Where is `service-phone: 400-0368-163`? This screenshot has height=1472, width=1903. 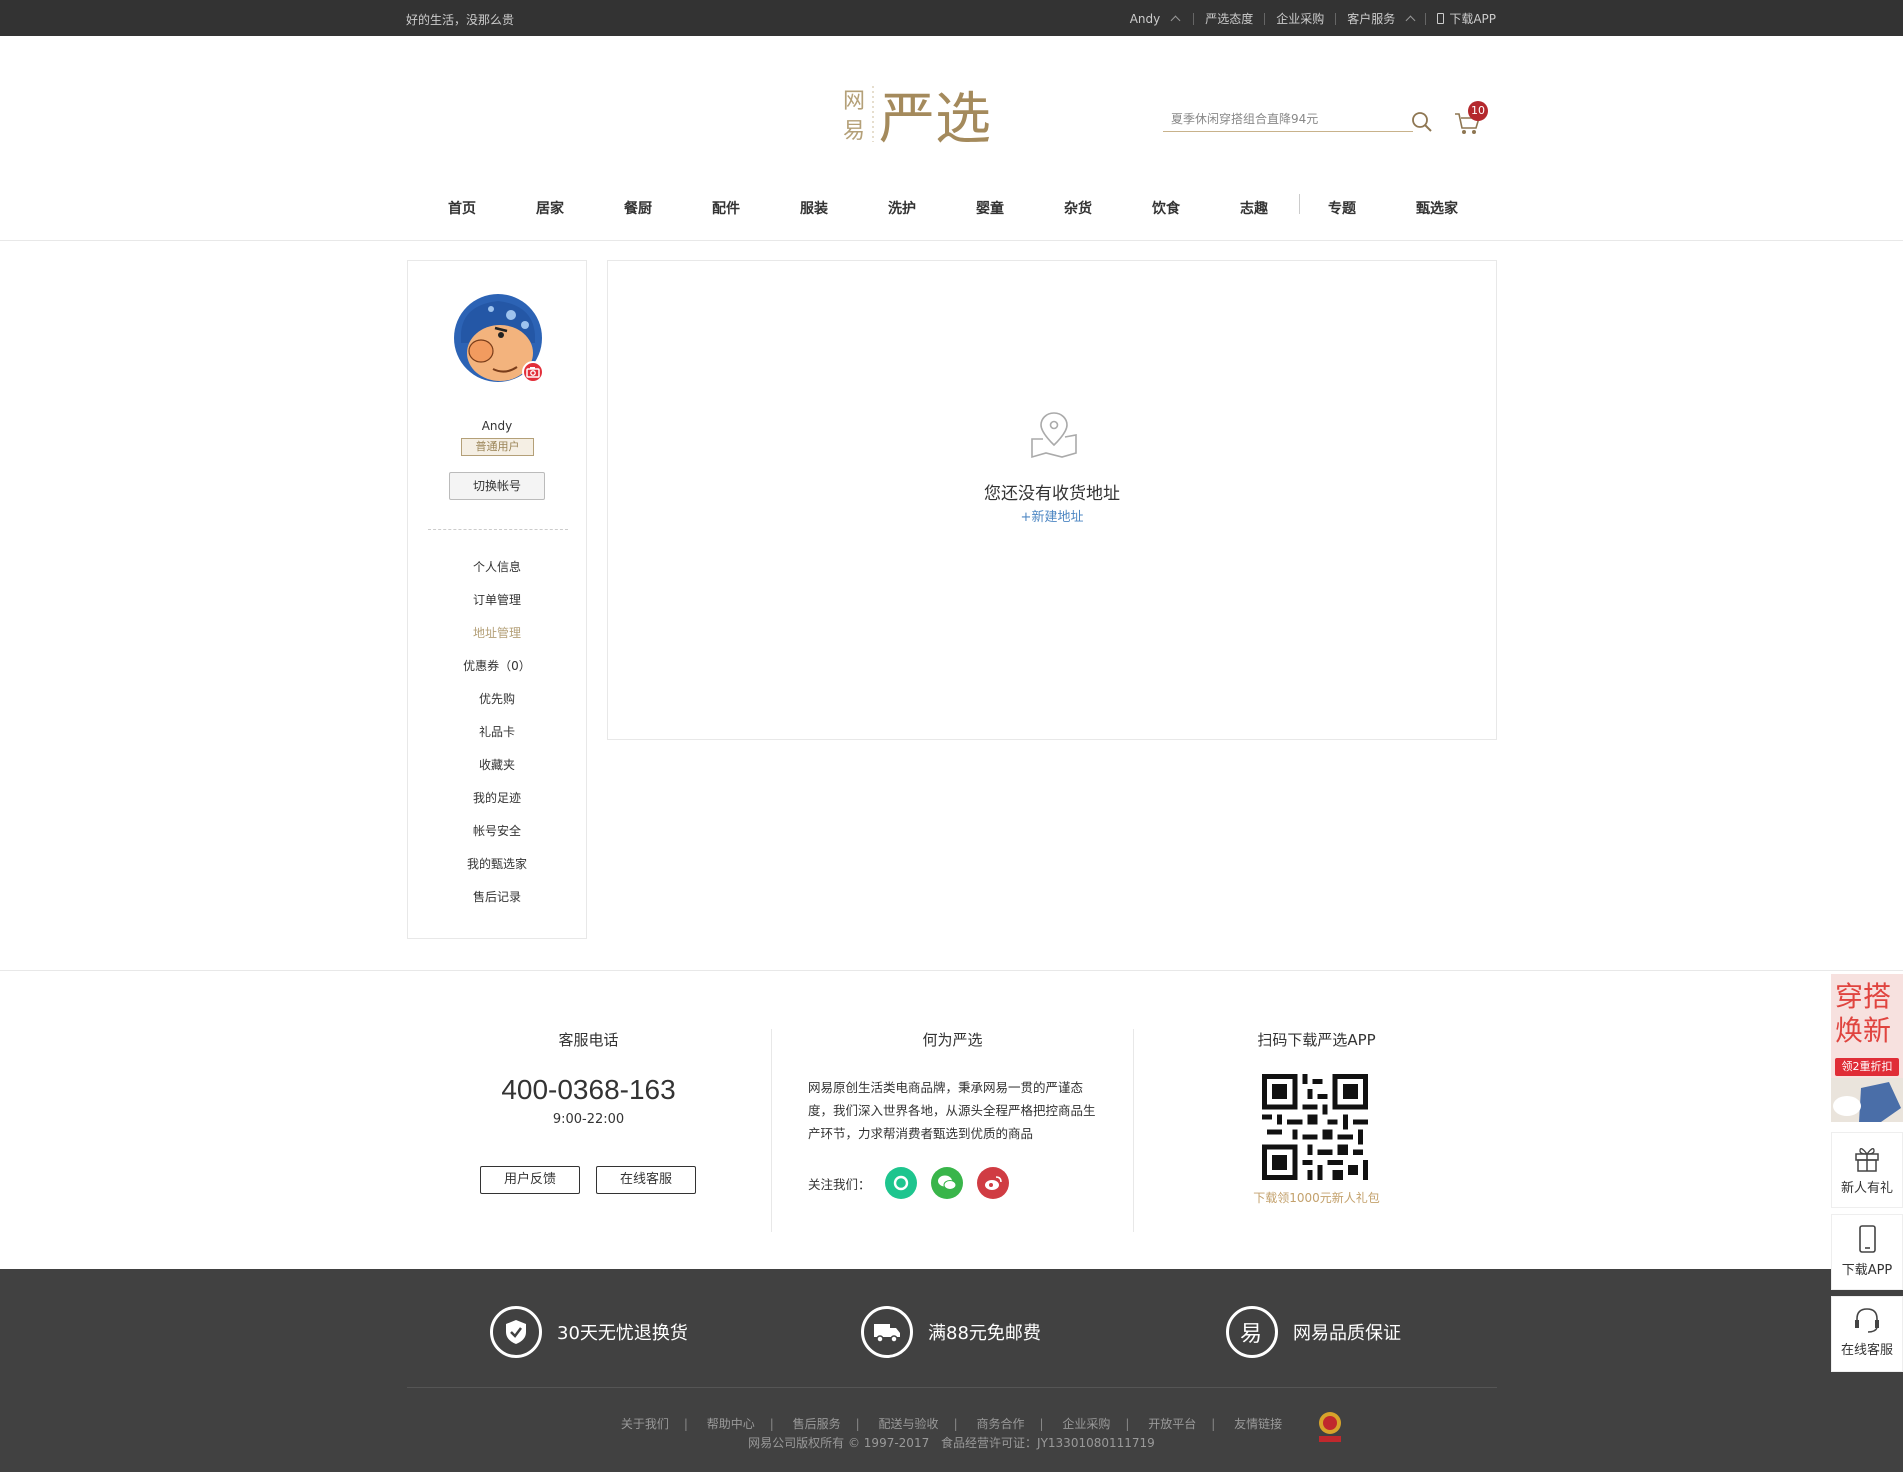 service-phone: 400-0368-163 is located at coordinates (588, 1089).